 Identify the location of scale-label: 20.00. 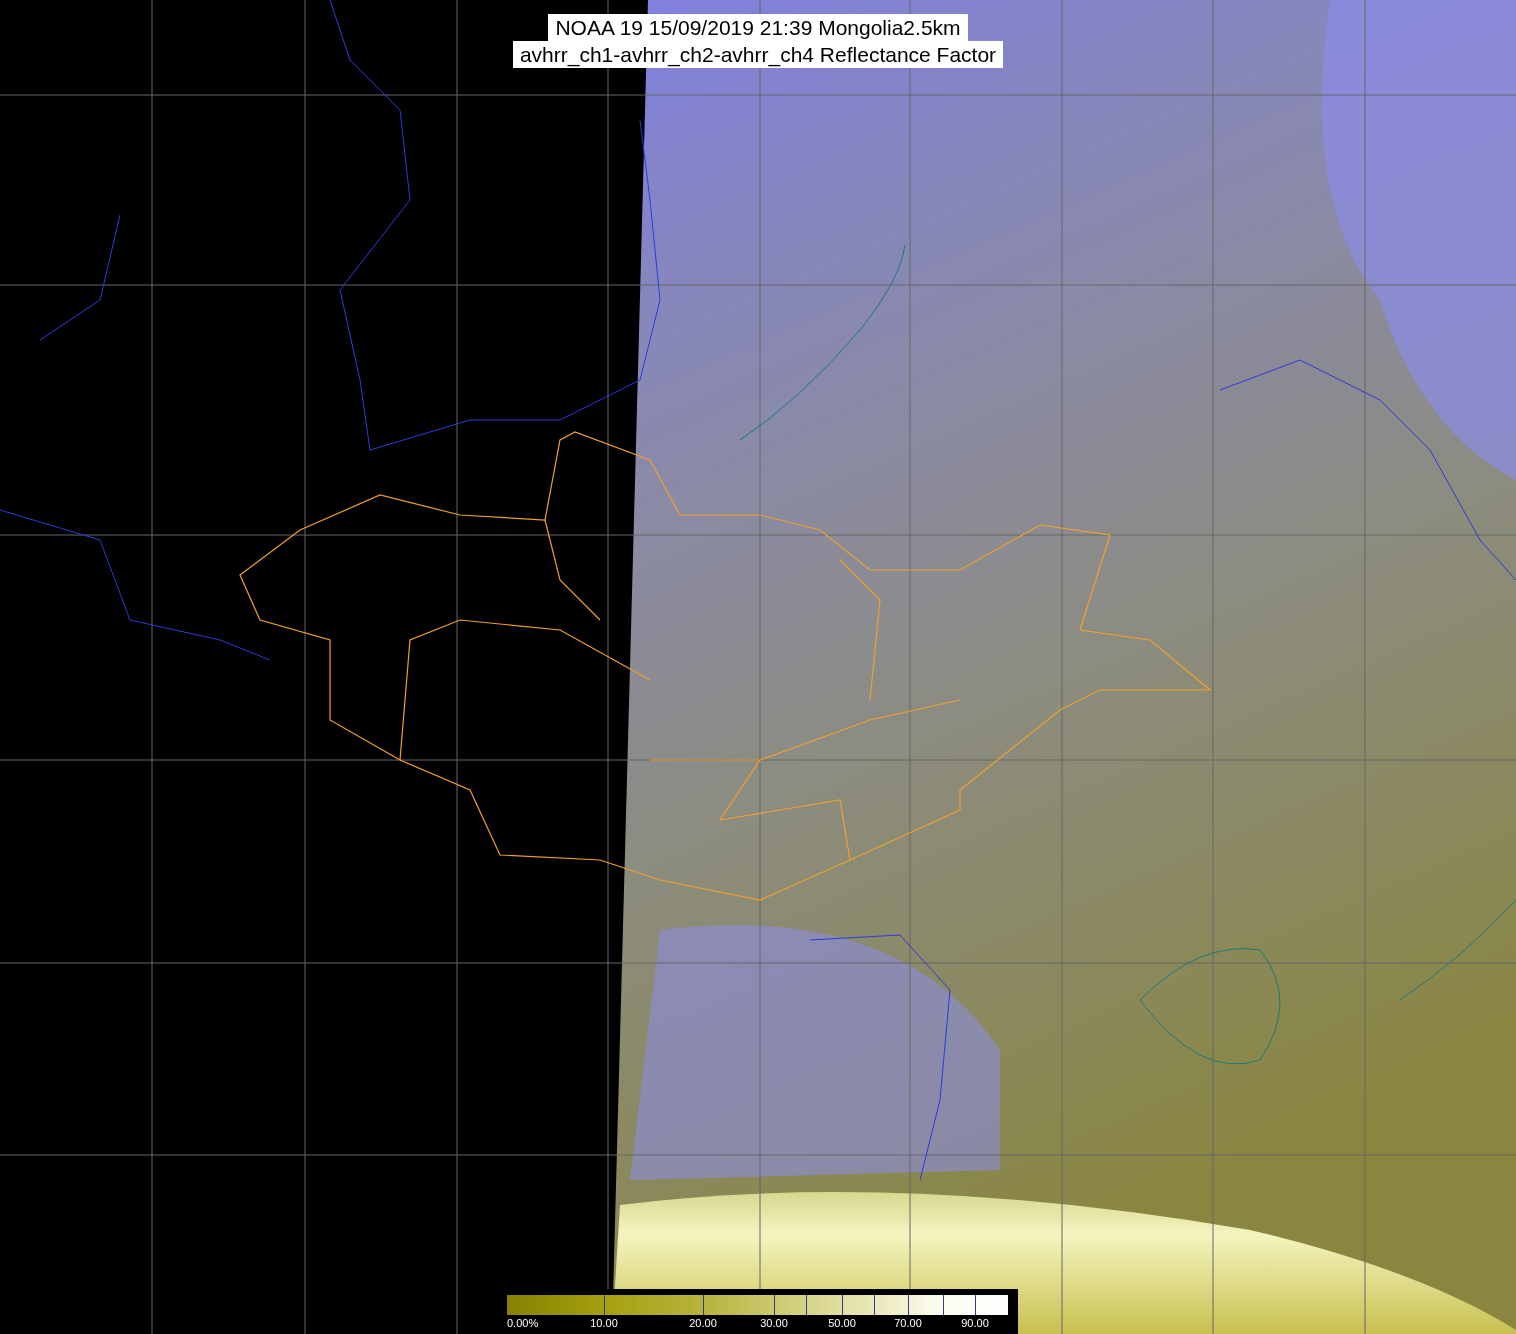
(703, 1323).